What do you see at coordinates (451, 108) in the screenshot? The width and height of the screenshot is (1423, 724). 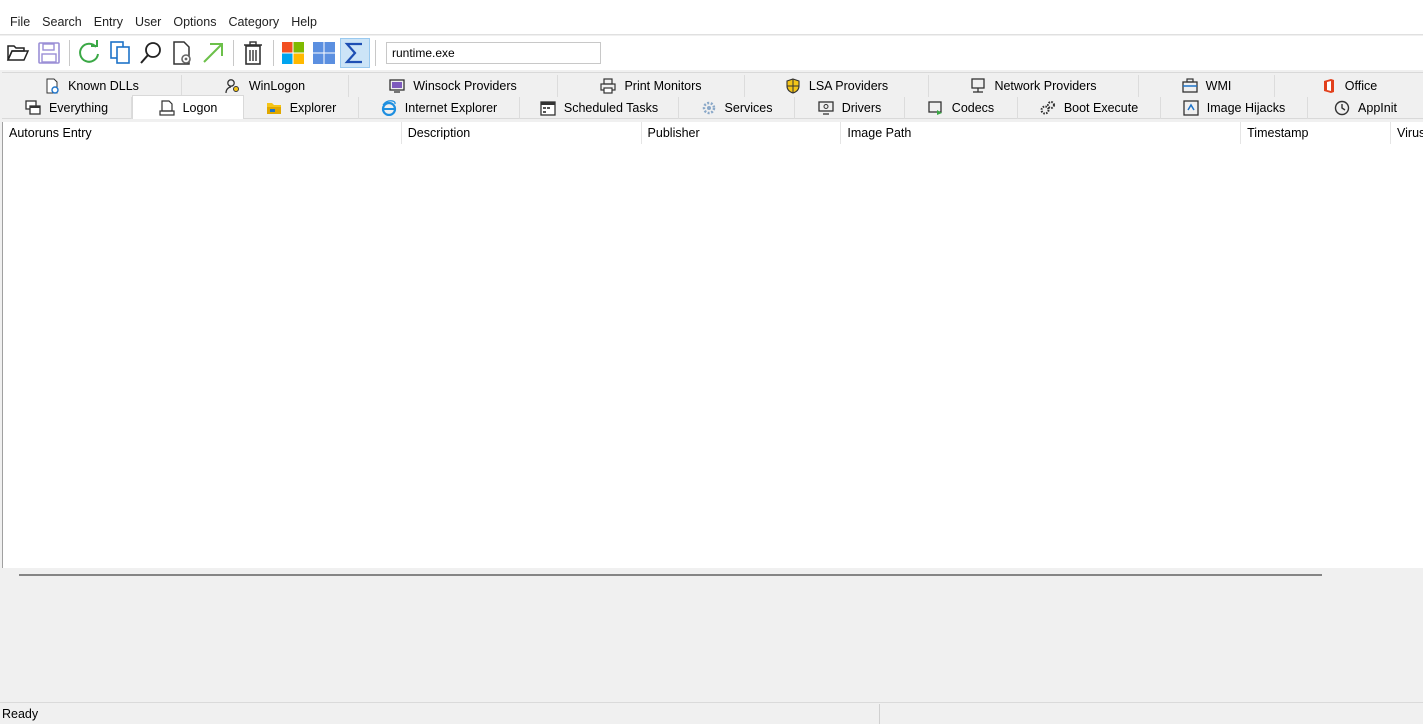 I see `tab-label: Internet Explorer` at bounding box center [451, 108].